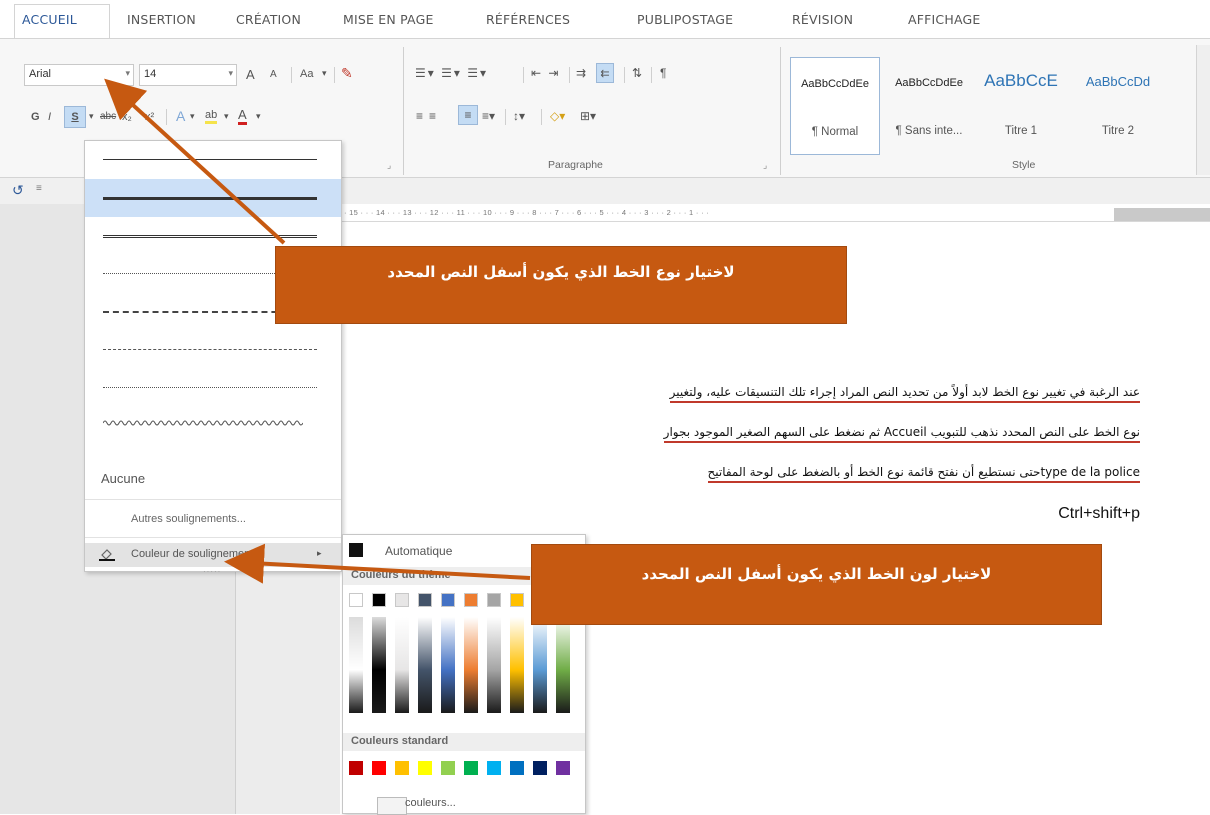  What do you see at coordinates (213, 350) in the screenshot?
I see `underline-option-dash-dot` at bounding box center [213, 350].